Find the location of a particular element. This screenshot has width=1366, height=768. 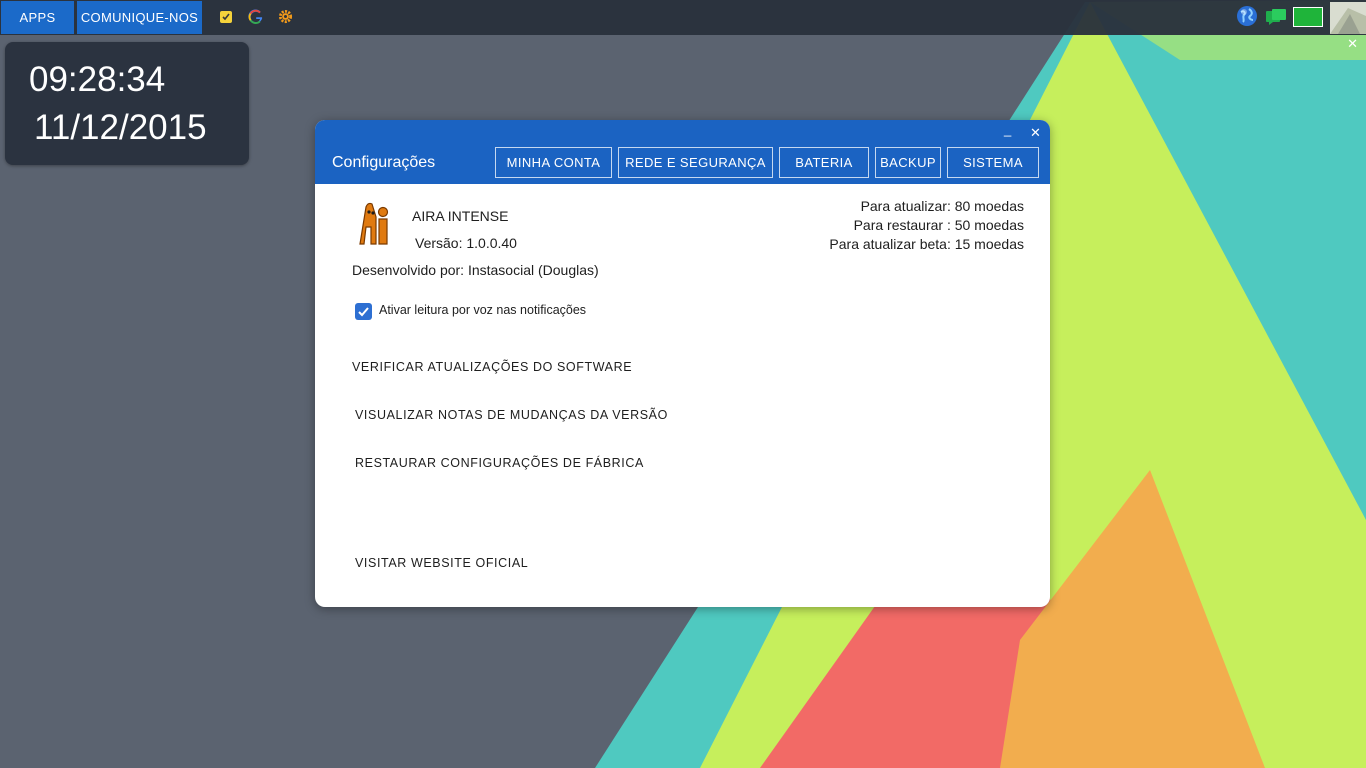

minimize-button: _ is located at coordinates (1007, 129).